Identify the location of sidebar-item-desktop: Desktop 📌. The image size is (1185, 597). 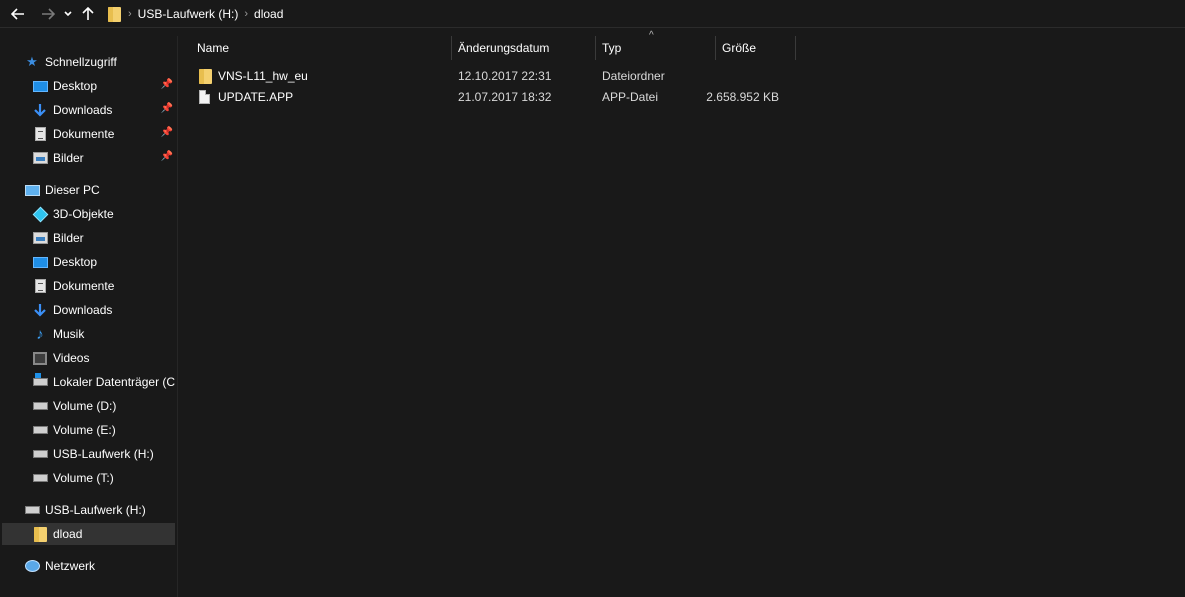
(103, 86).